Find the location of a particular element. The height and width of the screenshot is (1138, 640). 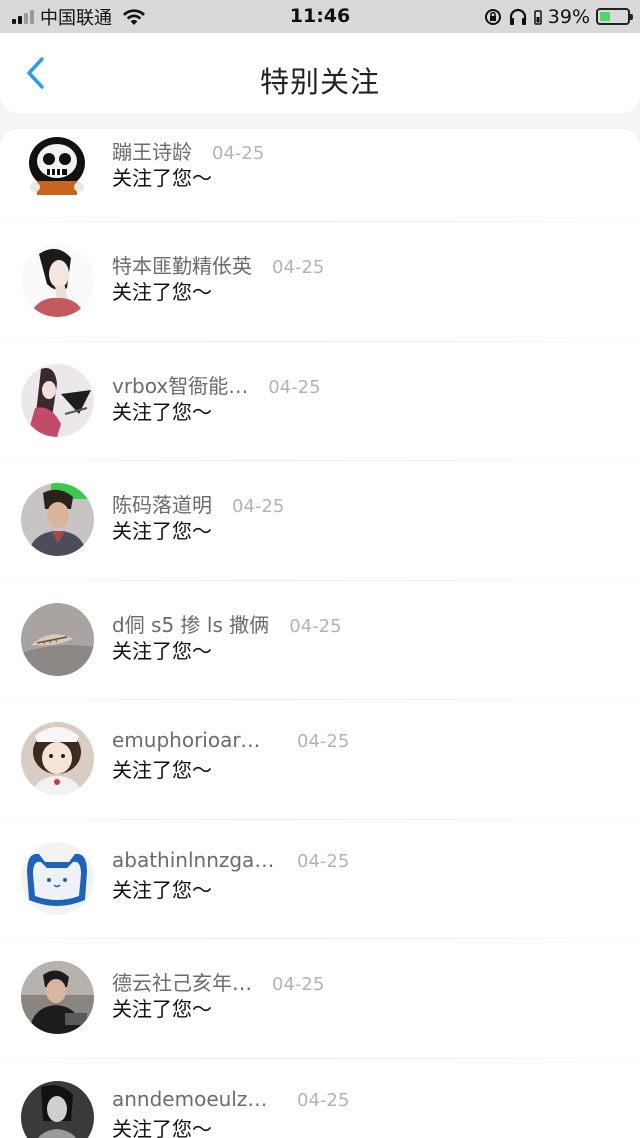

headphone-battery-icon is located at coordinates (538, 17).